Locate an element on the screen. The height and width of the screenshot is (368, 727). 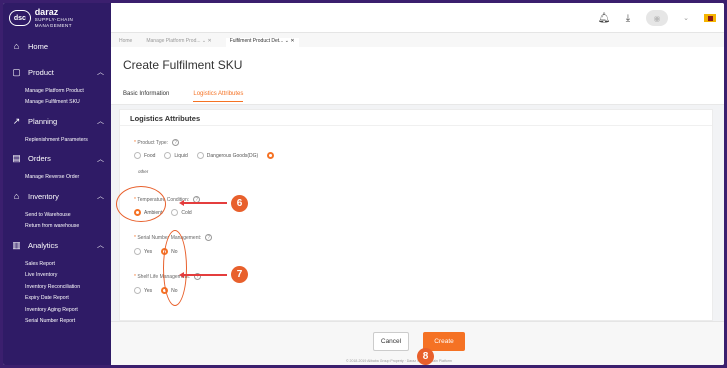
product-type-radio-group: Food Liquid Dangerous Goods(DG) is located at coordinates (204, 155).